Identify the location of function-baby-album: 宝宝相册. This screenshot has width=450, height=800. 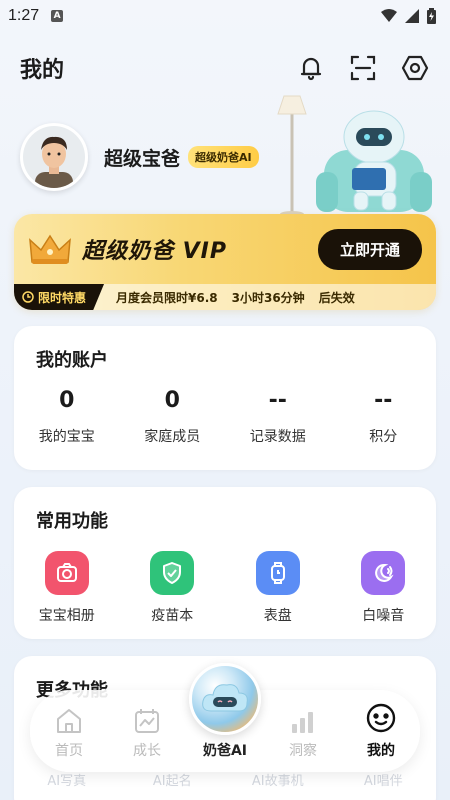
(67, 588).